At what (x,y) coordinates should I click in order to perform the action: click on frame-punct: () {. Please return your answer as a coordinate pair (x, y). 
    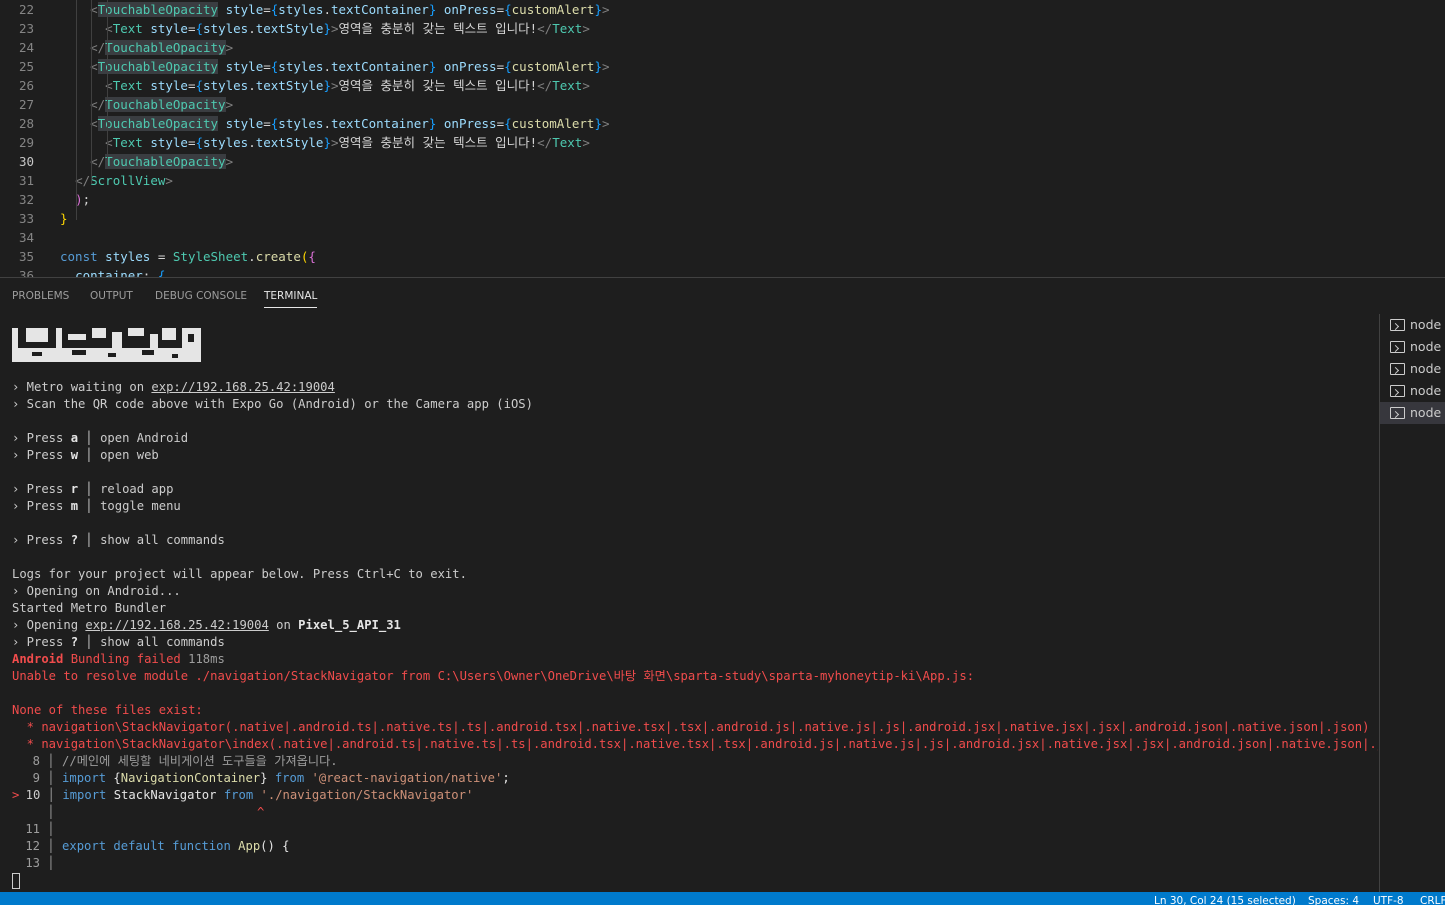
    Looking at the image, I should click on (275, 846).